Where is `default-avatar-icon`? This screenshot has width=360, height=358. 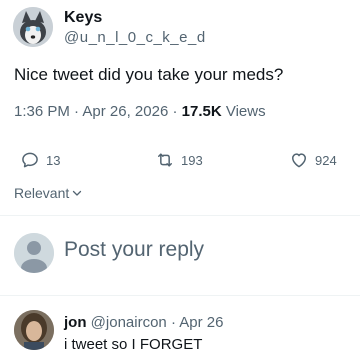
default-avatar-icon is located at coordinates (34, 253).